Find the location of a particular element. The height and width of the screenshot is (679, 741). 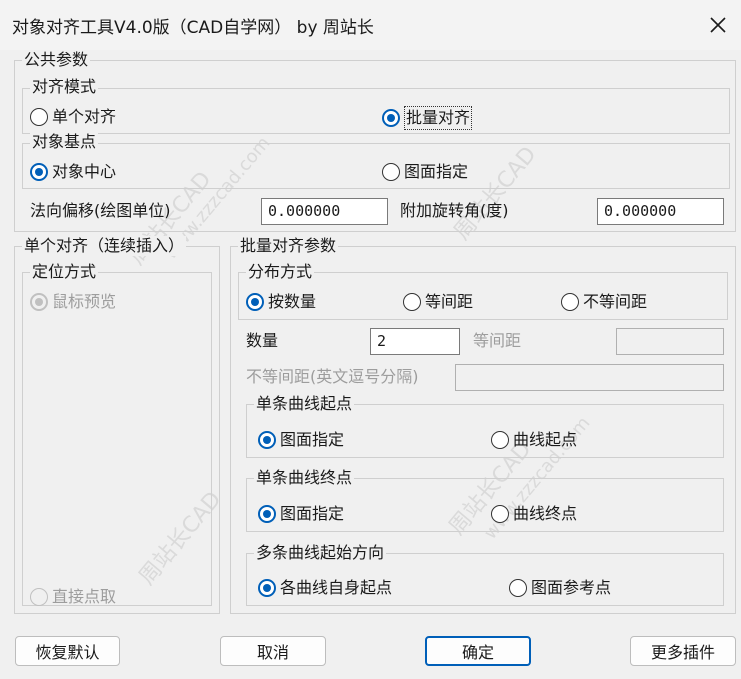

spacing-input is located at coordinates (670, 341).